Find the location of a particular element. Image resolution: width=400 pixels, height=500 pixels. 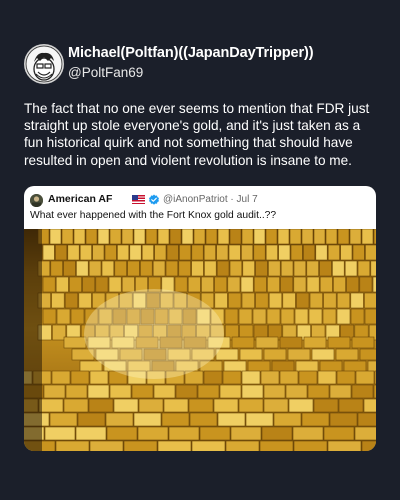

us-flag-icon is located at coordinates (138, 199).